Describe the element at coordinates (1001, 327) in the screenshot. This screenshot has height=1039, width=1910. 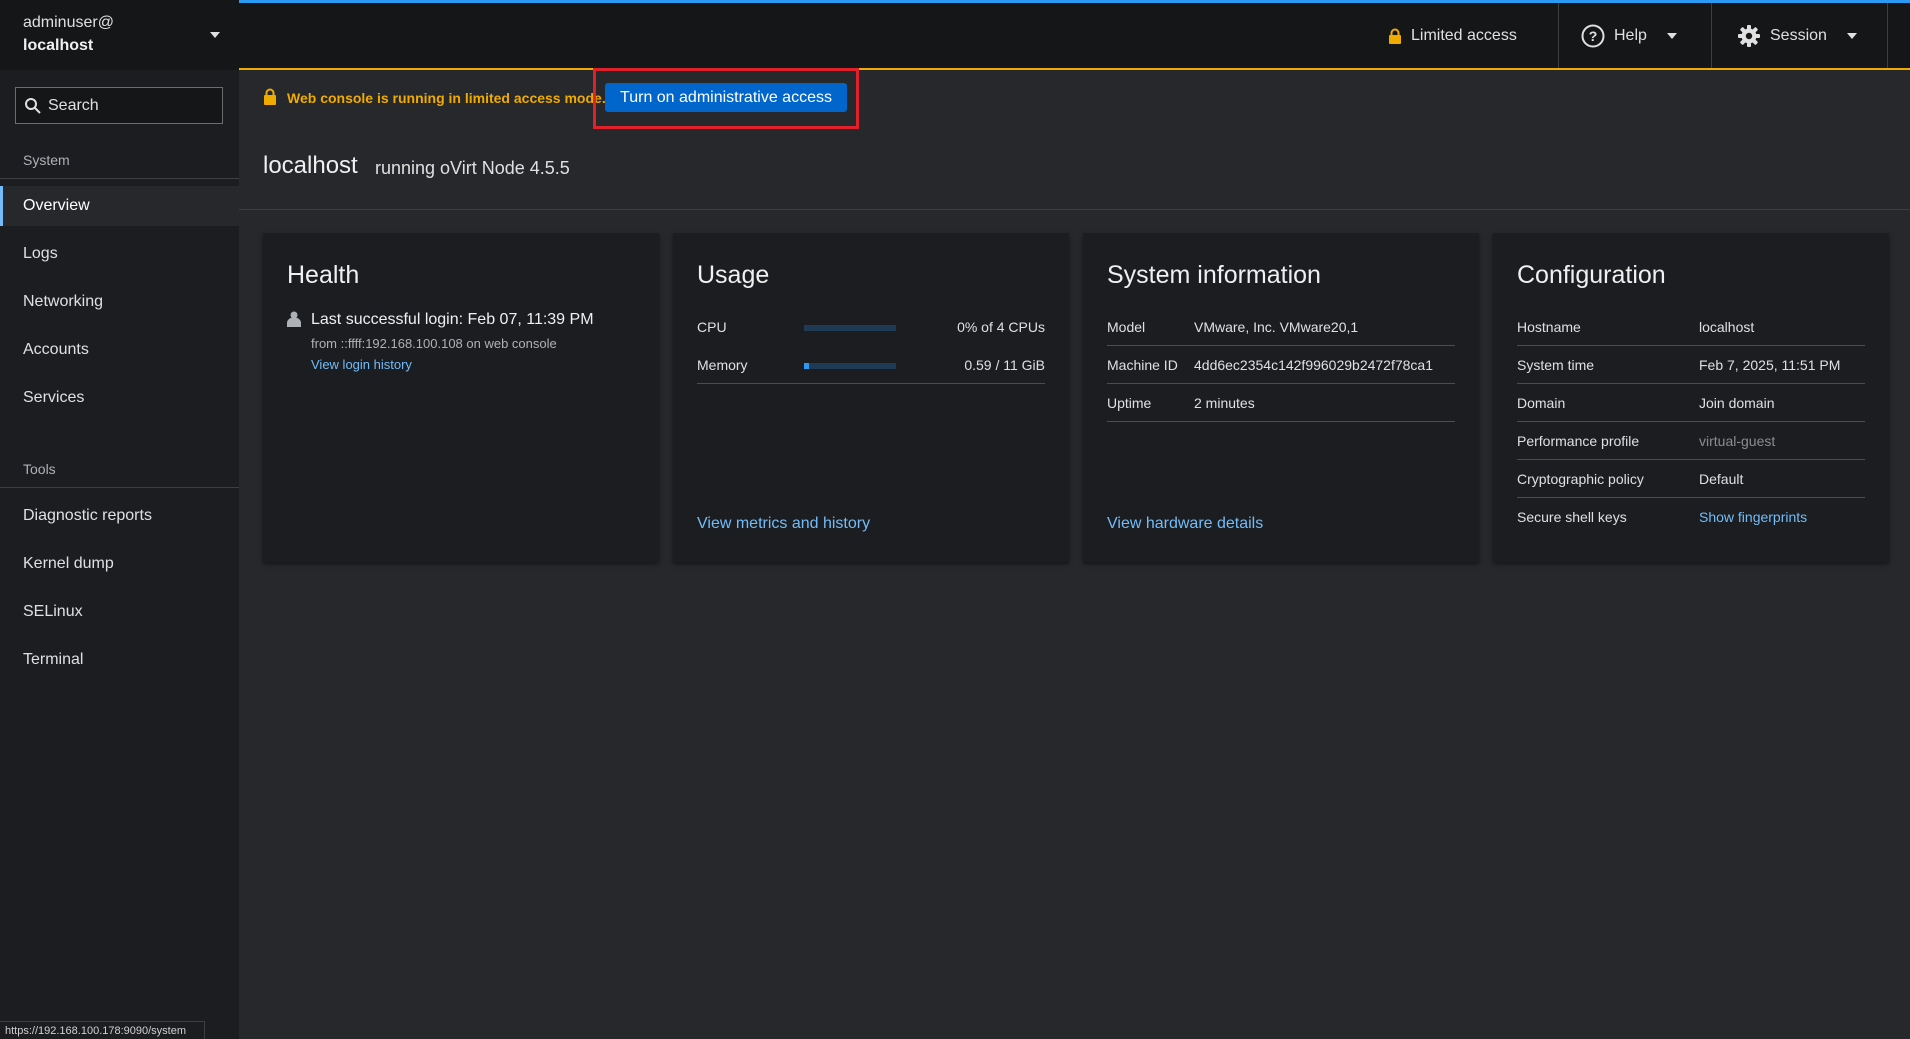
I see `cpu-value: 0% of 4 CPUs` at that location.